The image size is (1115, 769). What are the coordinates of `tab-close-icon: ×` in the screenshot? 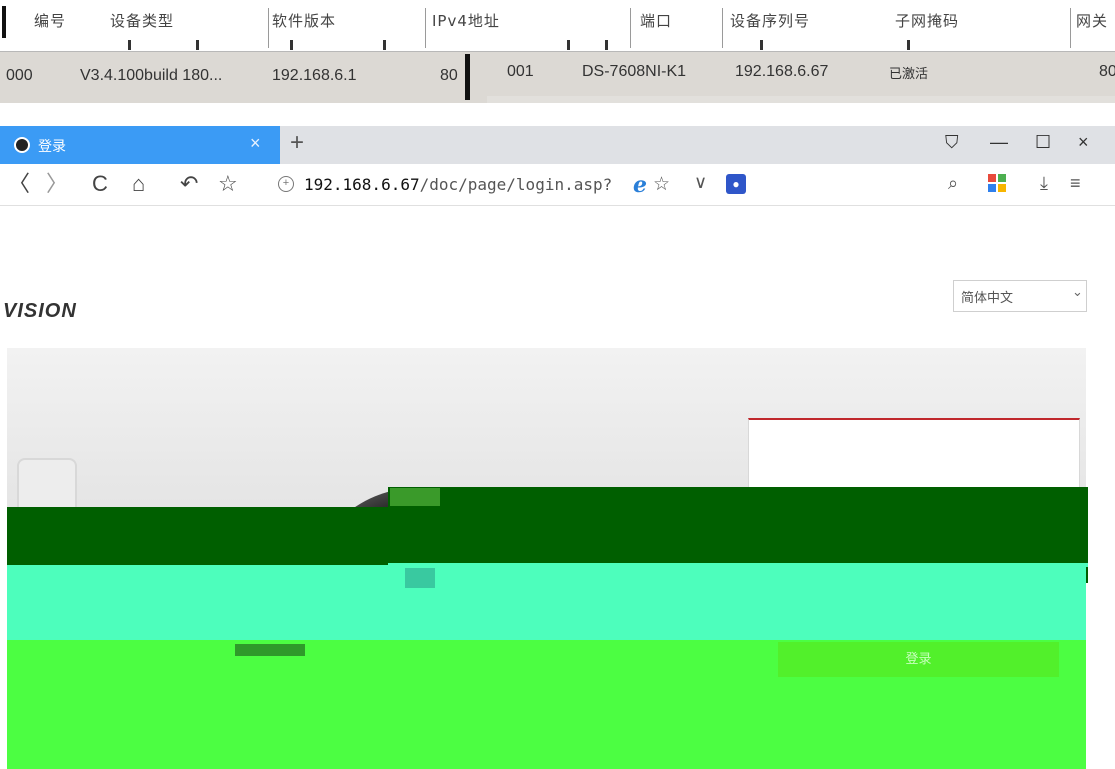 It's located at (255, 143).